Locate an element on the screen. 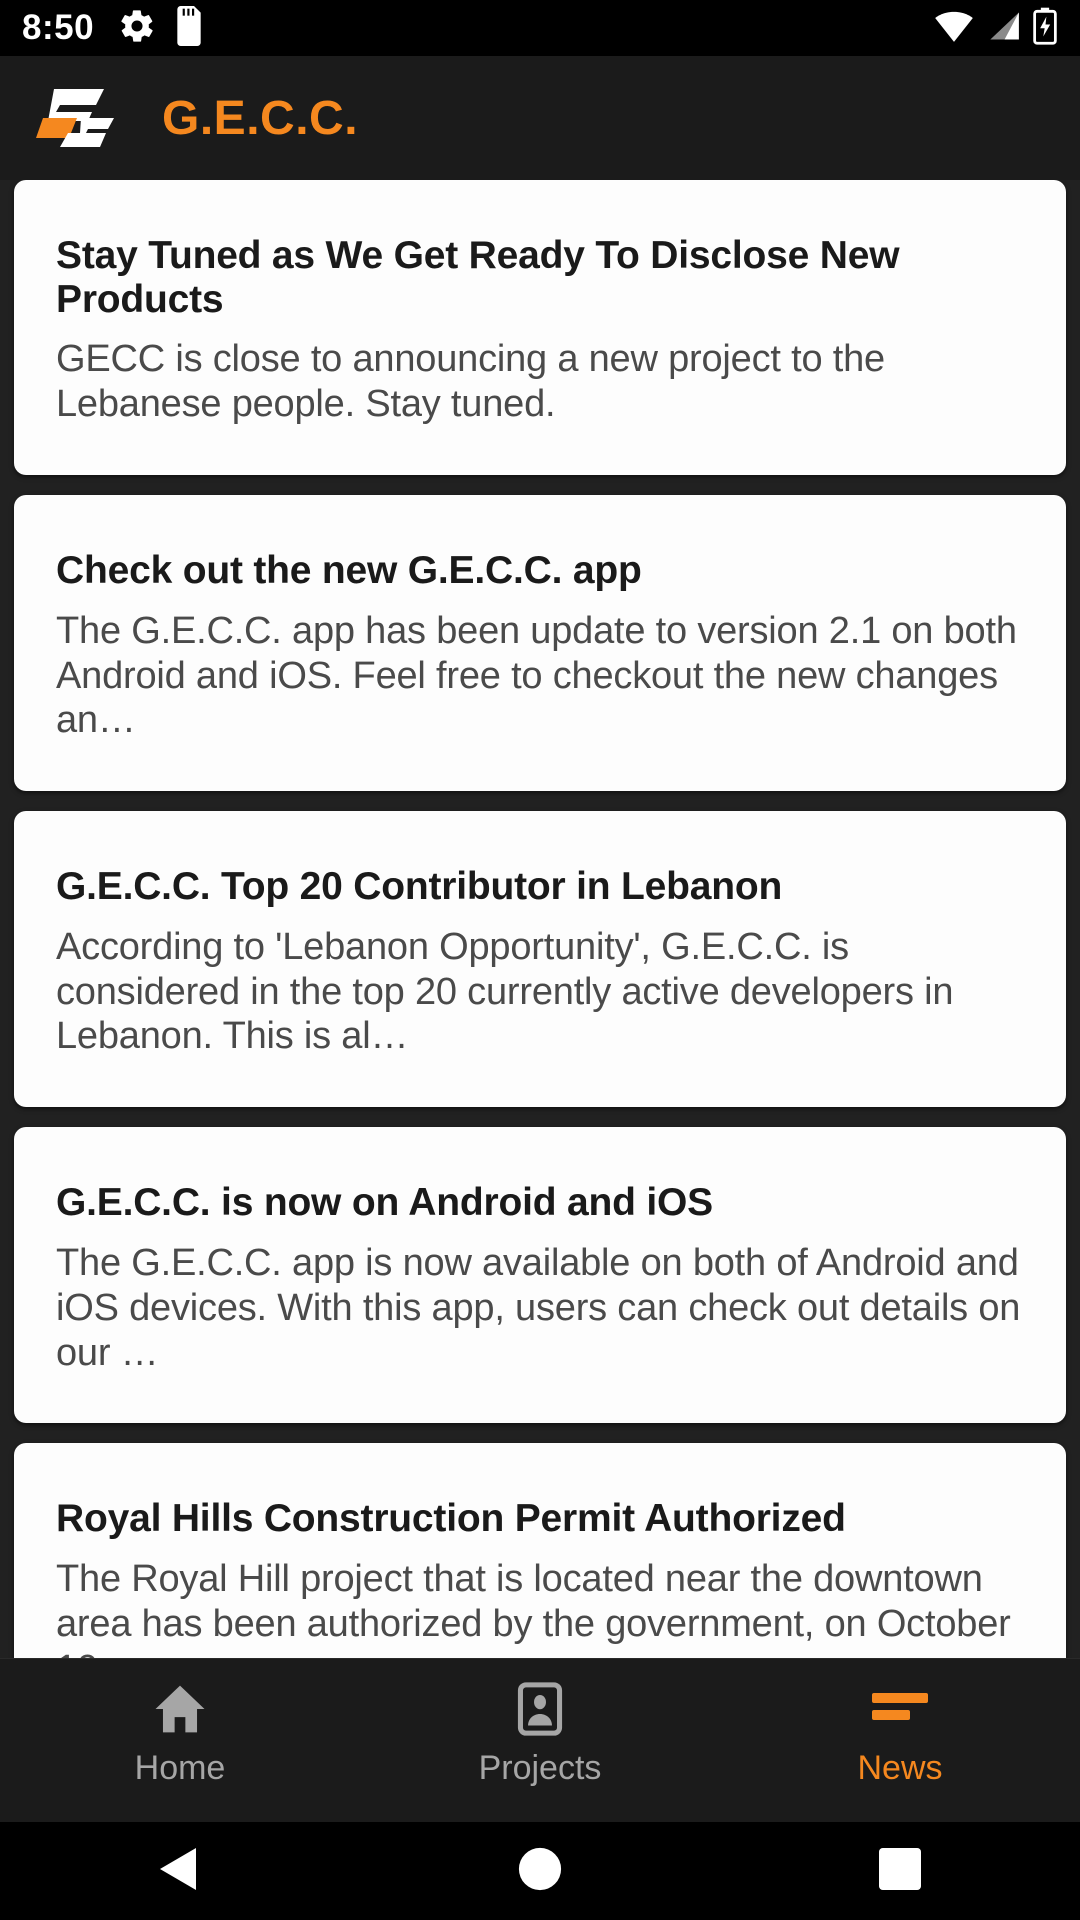 The height and width of the screenshot is (1920, 1080). news-card-title: G.E.C.C. is now on Android and iOS is located at coordinates (384, 1203).